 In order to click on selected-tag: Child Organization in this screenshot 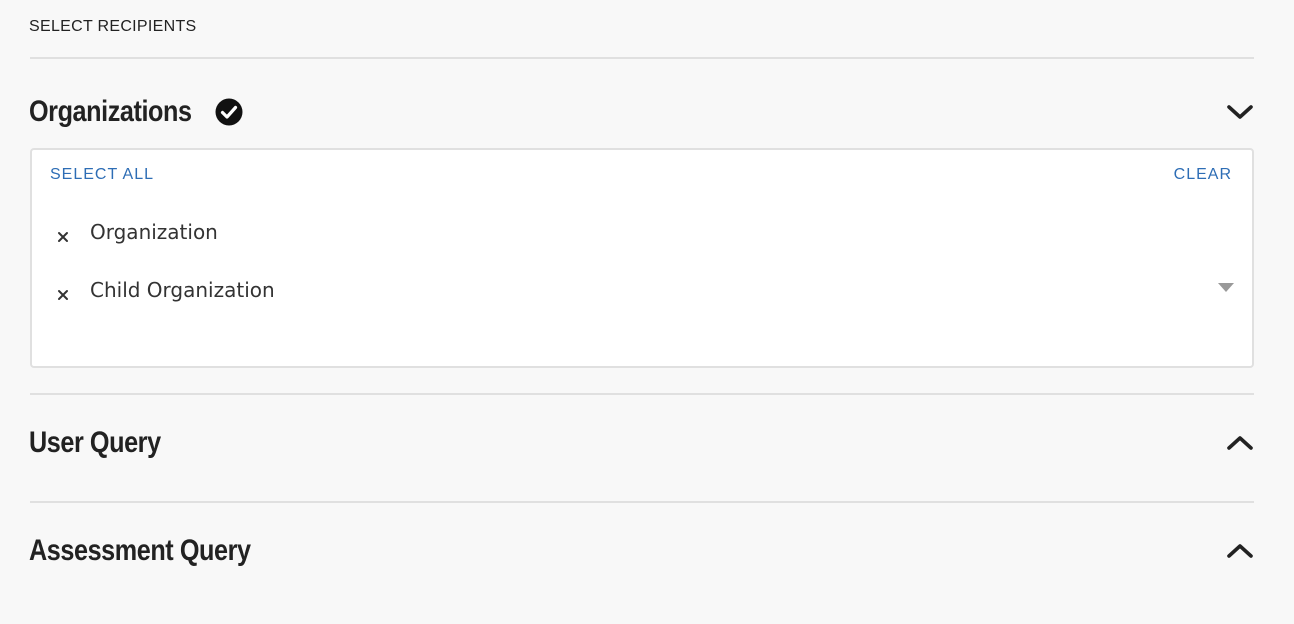, I will do `click(165, 290)`.